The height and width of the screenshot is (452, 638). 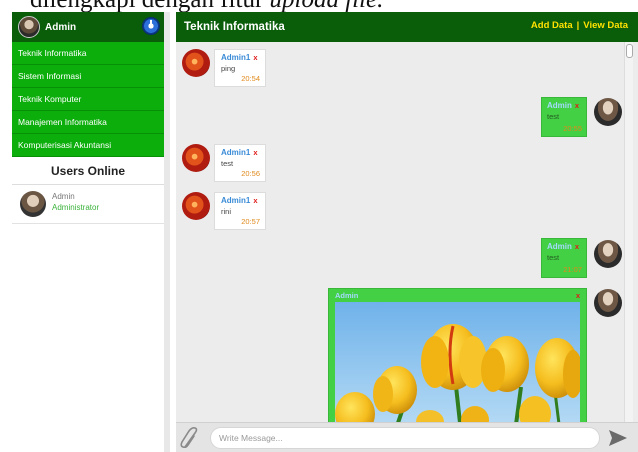 I want to click on view-data-link: View Data, so click(x=605, y=25).